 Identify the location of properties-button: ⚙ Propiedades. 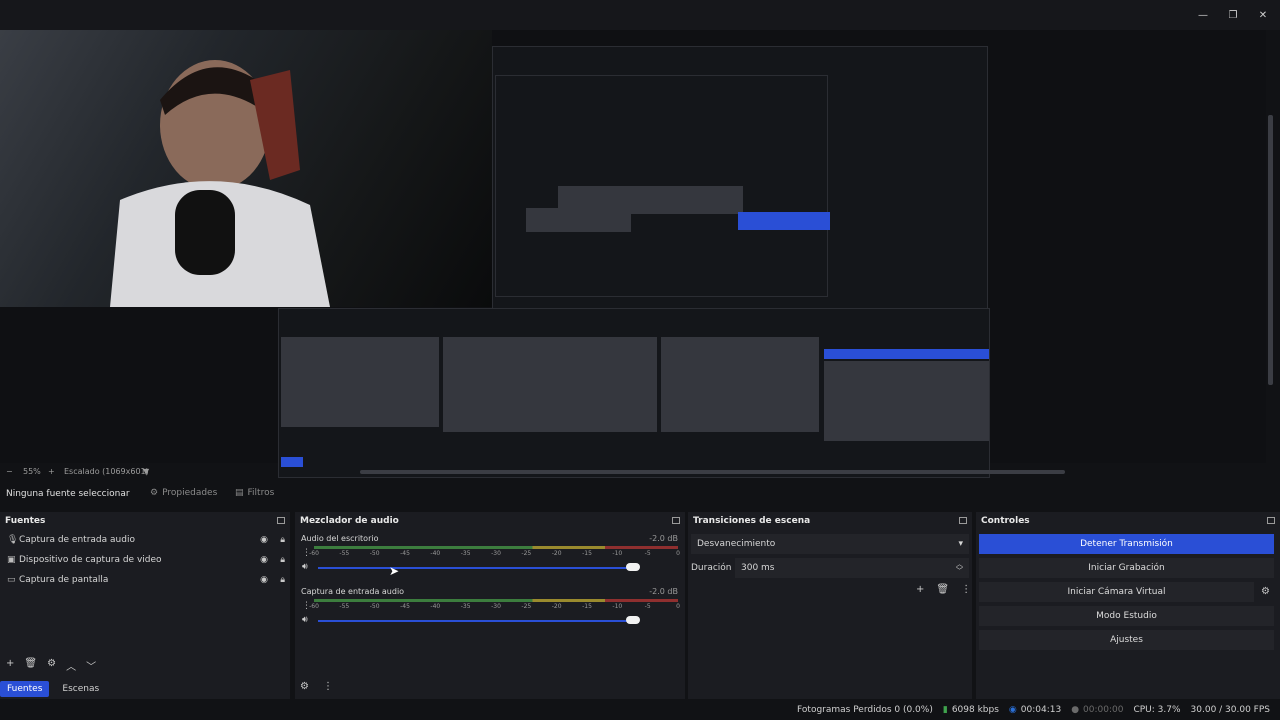
(183, 493).